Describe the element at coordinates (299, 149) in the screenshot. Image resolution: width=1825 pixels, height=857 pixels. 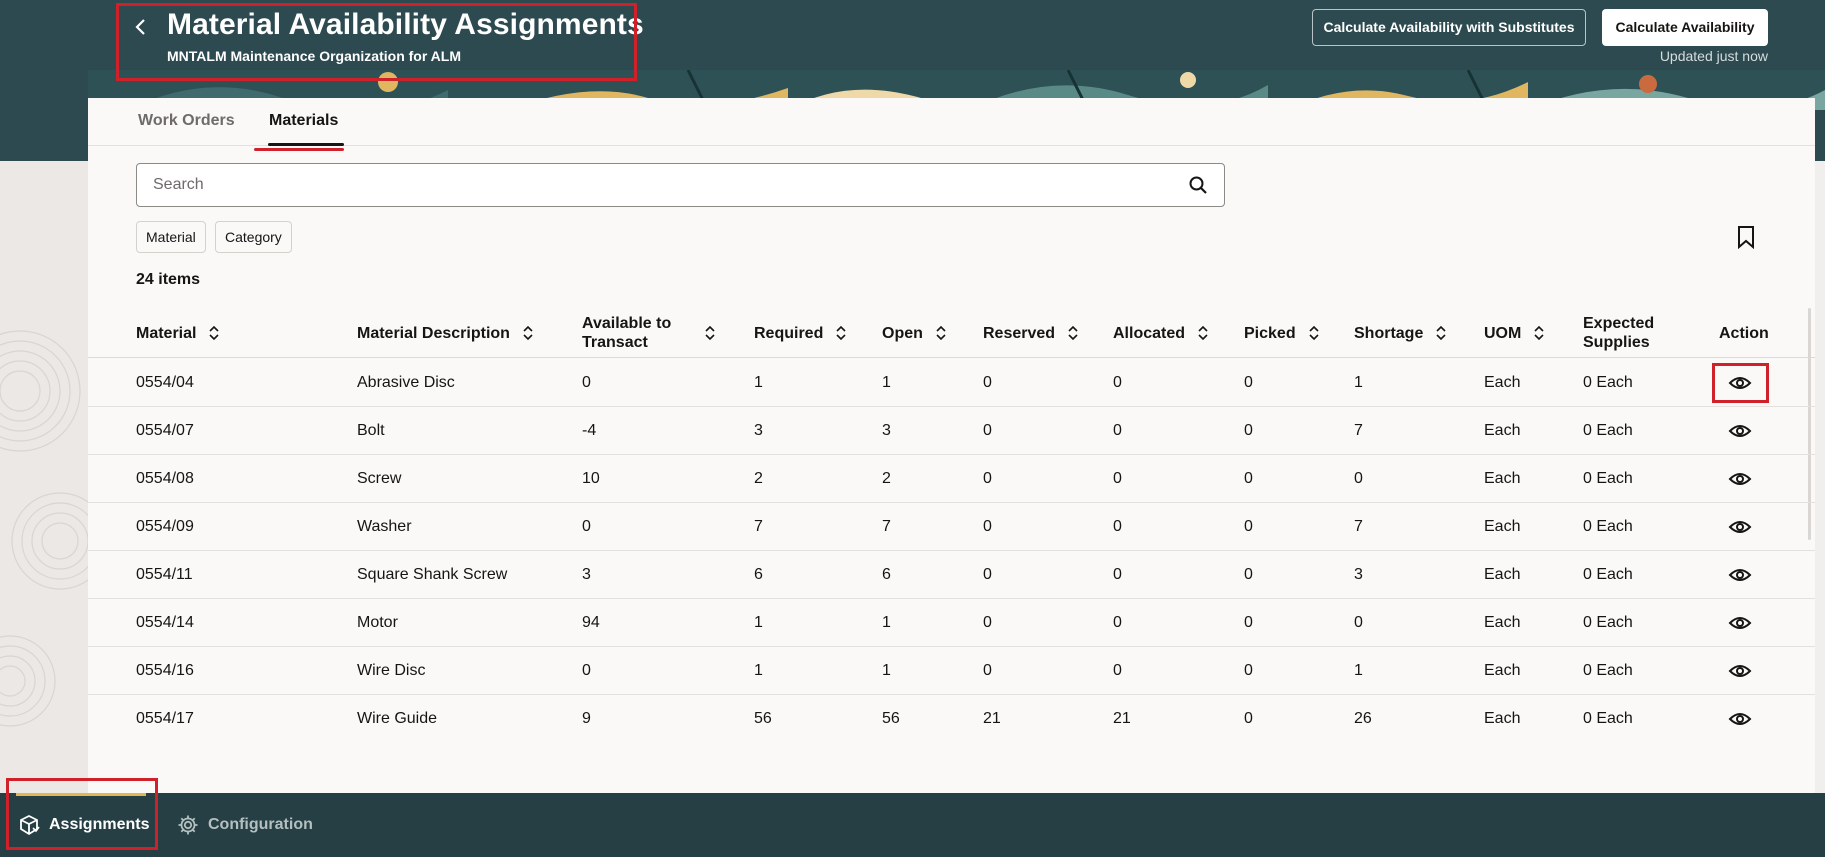
I see `highlight-underline` at that location.